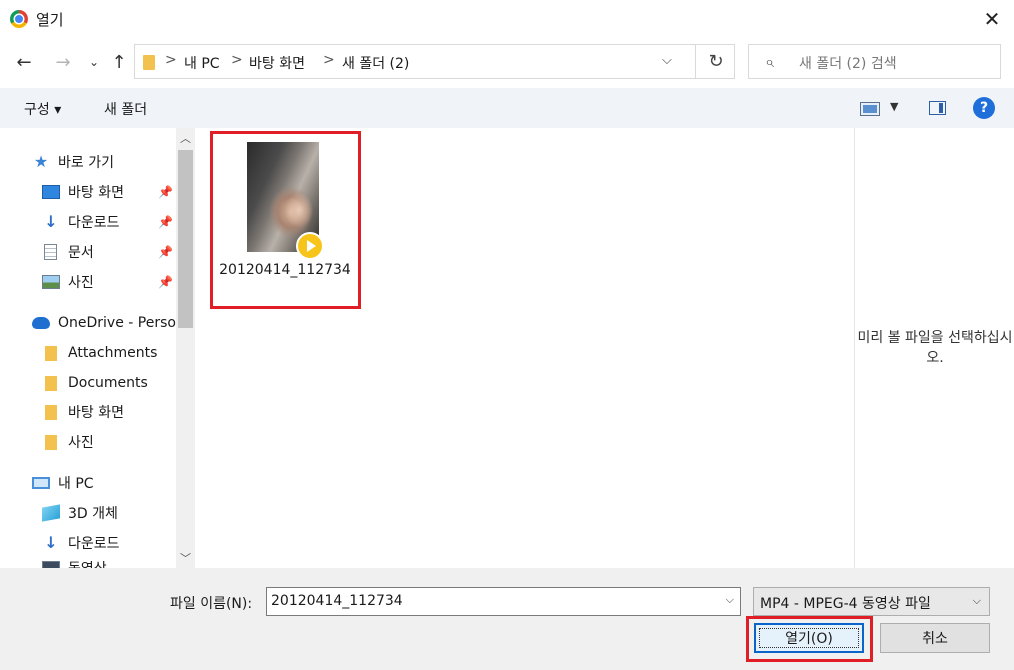  What do you see at coordinates (503, 601) in the screenshot?
I see `filename-input: 20120414_112734 ⌵` at bounding box center [503, 601].